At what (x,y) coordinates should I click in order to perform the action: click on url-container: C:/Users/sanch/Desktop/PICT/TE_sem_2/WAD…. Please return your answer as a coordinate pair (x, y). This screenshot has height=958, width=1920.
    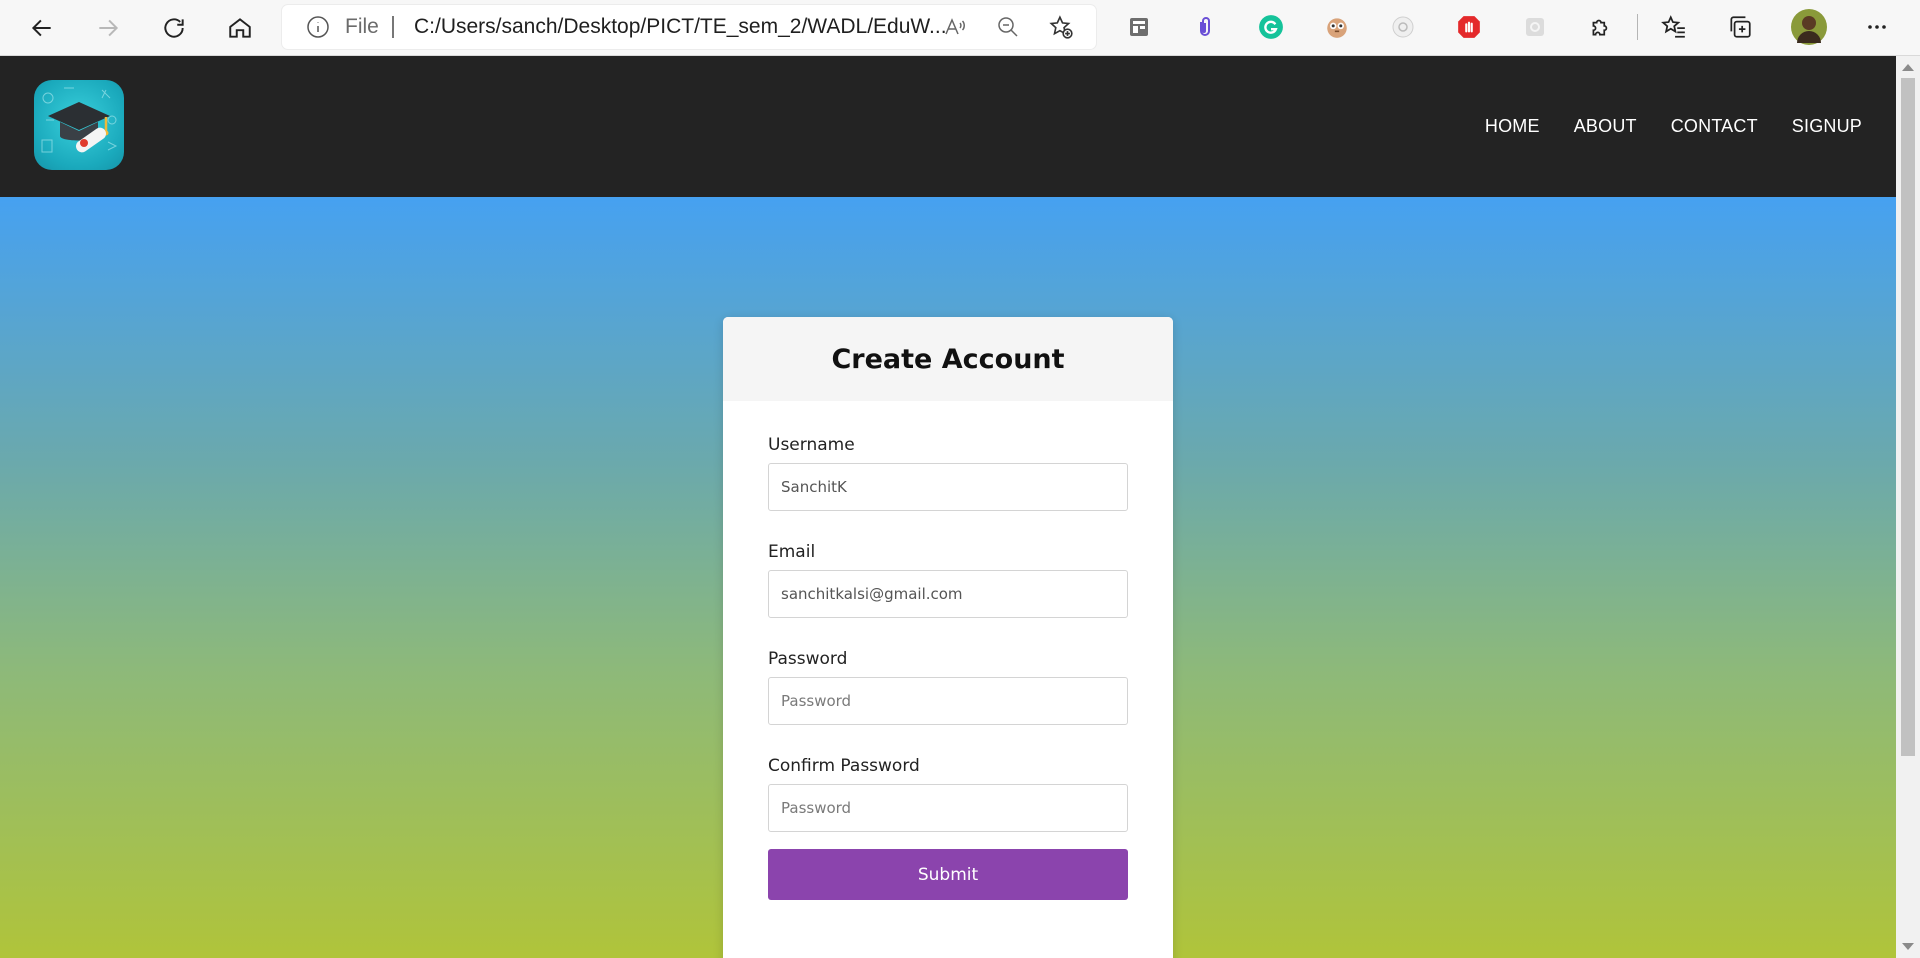
    Looking at the image, I should click on (814, 27).